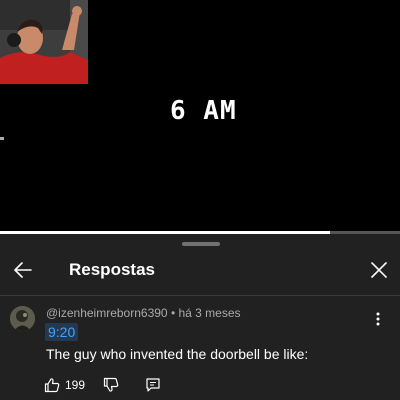 The width and height of the screenshot is (400, 400). What do you see at coordinates (64, 385) in the screenshot?
I see `like-button: 199` at bounding box center [64, 385].